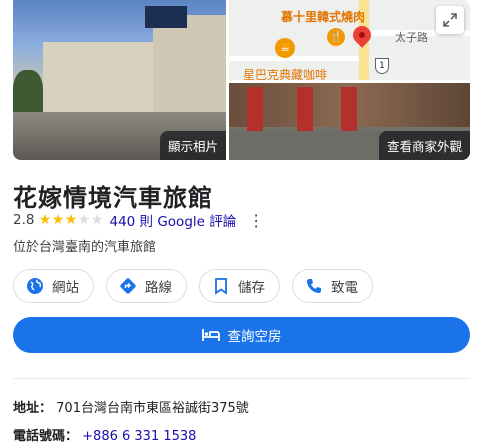  What do you see at coordinates (85, 247) in the screenshot?
I see `place-category: 位於台灣臺南的汽車旅館` at bounding box center [85, 247].